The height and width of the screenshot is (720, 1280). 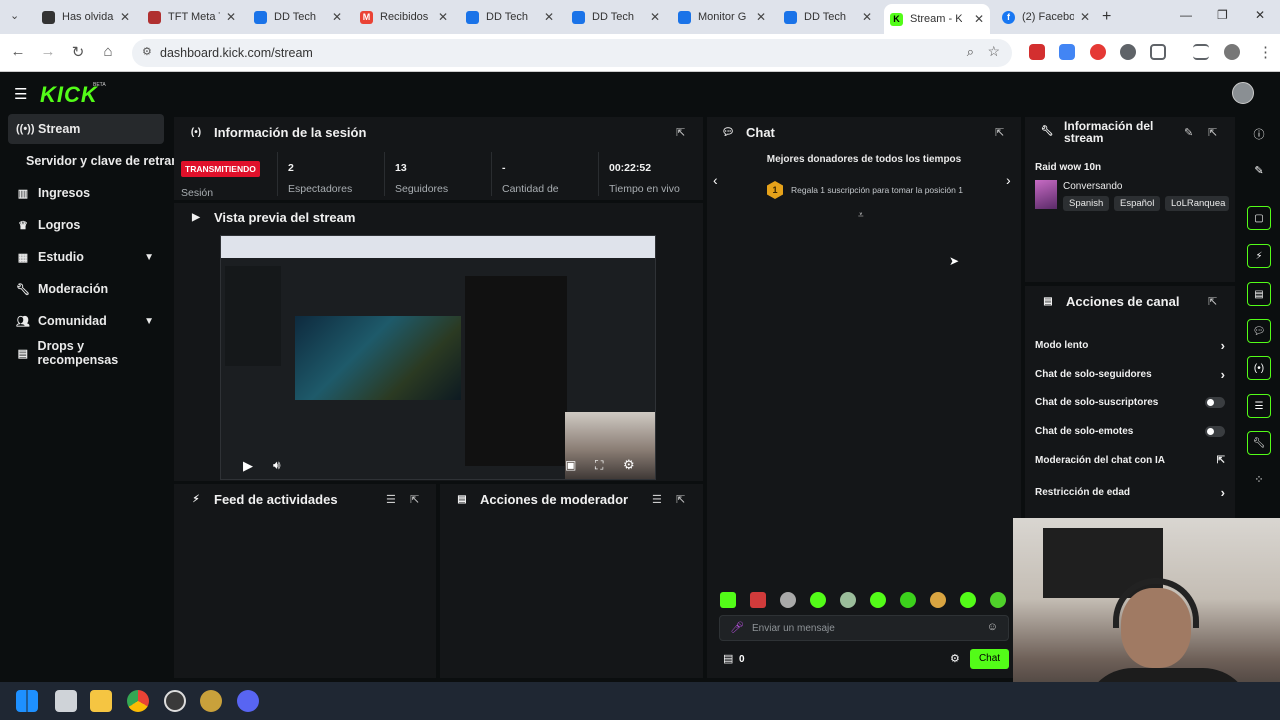 I want to click on close-window-icon: ✕, so click(x=1260, y=15).